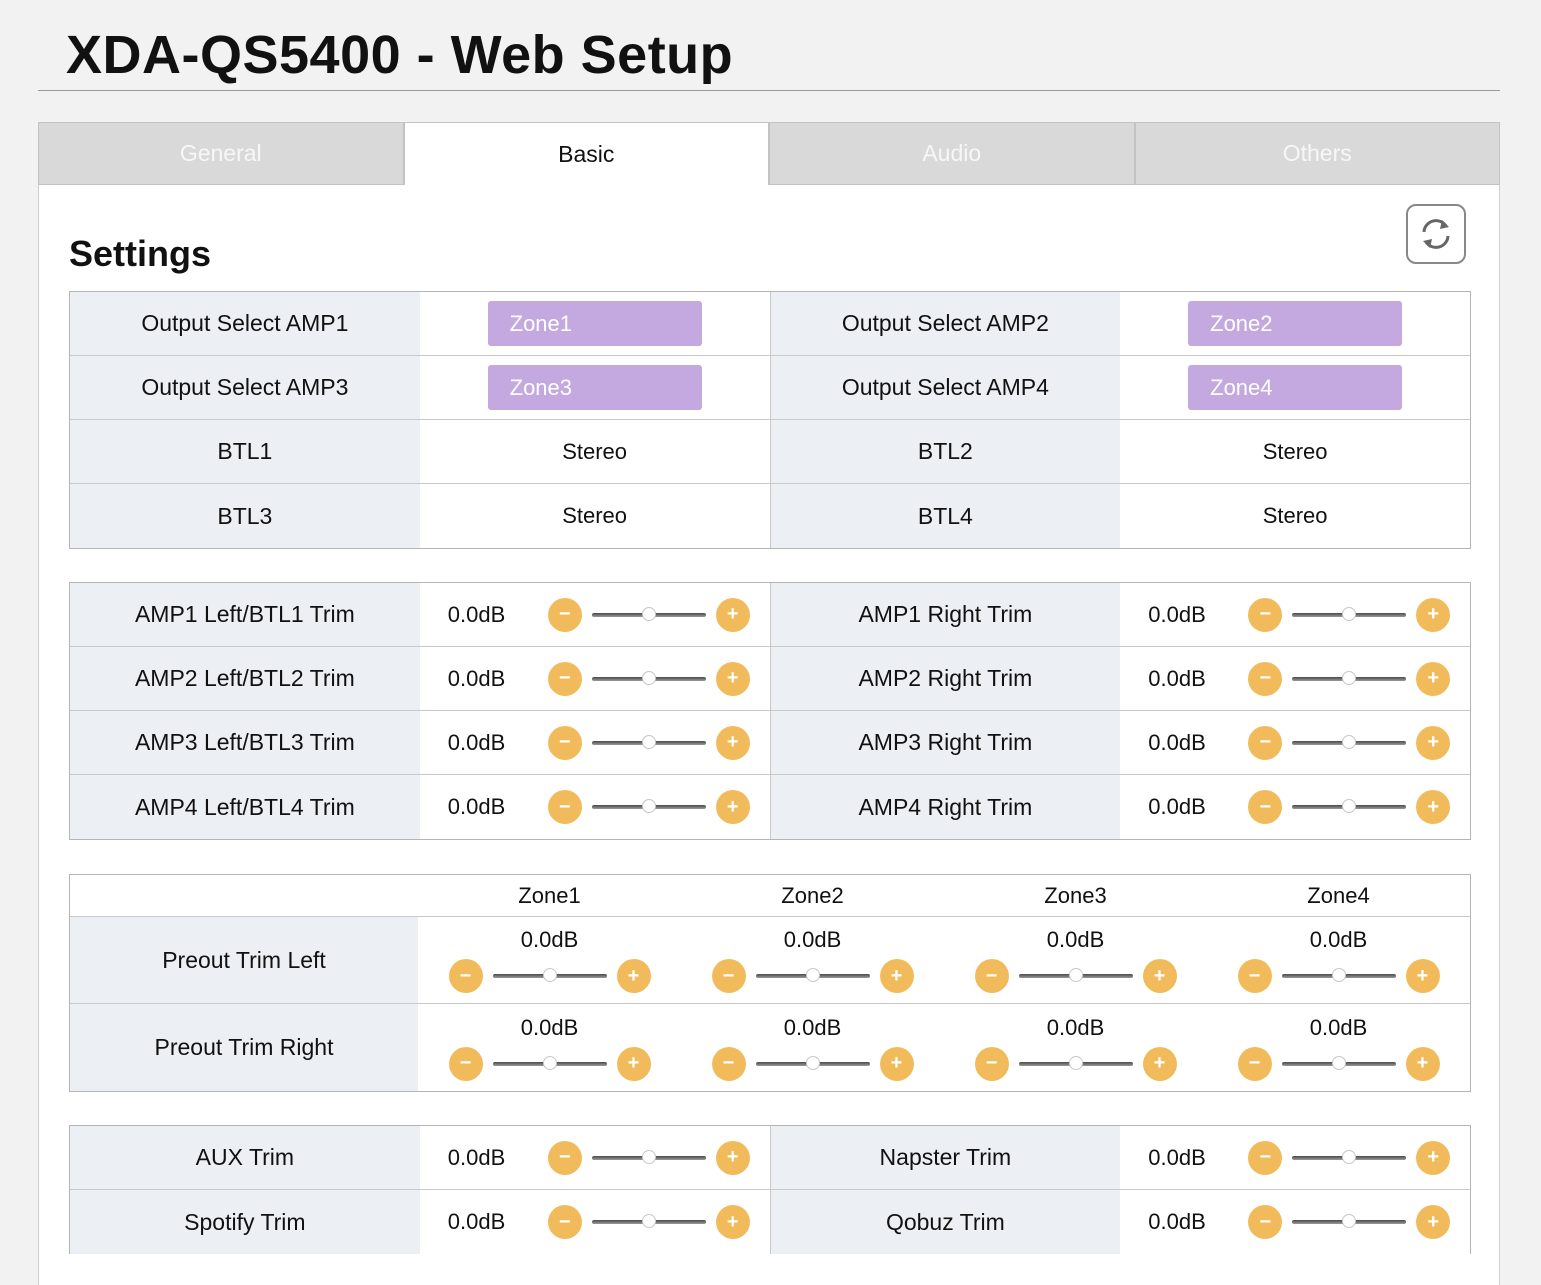 The height and width of the screenshot is (1285, 1541). Describe the element at coordinates (1338, 895) in the screenshot. I see `zone-header: Zone4` at that location.